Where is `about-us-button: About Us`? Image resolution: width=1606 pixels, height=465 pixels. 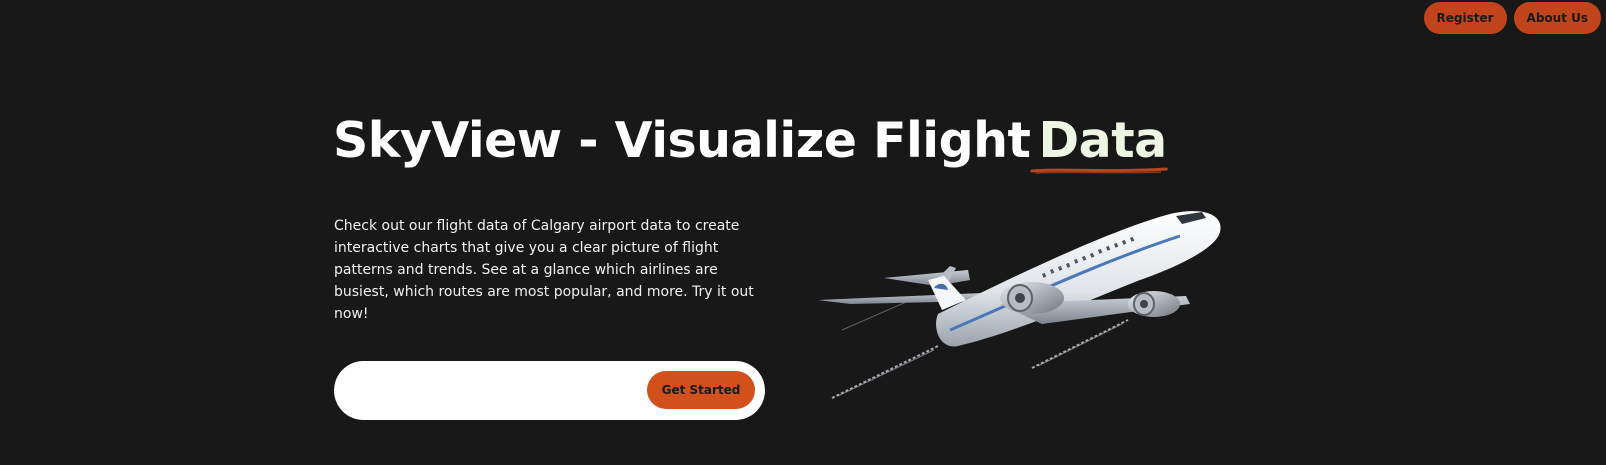 about-us-button: About Us is located at coordinates (1557, 18).